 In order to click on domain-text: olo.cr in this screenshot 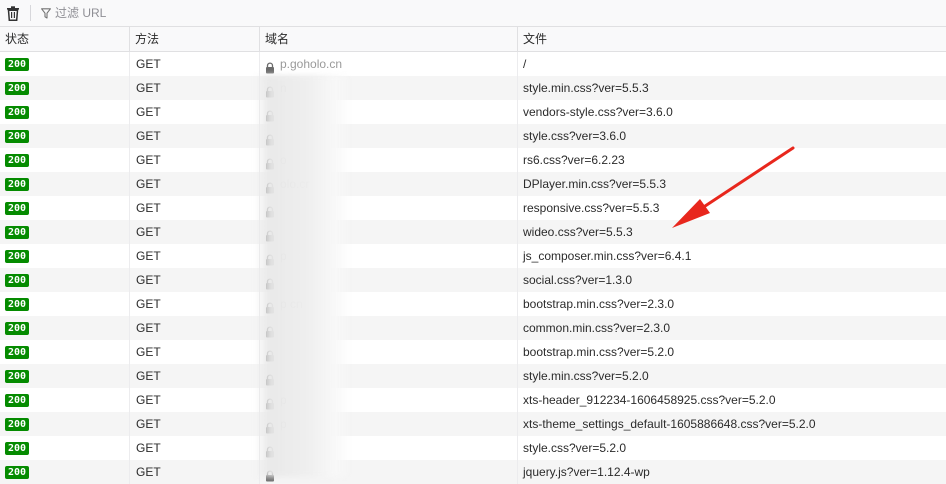, I will do `click(295, 184)`.